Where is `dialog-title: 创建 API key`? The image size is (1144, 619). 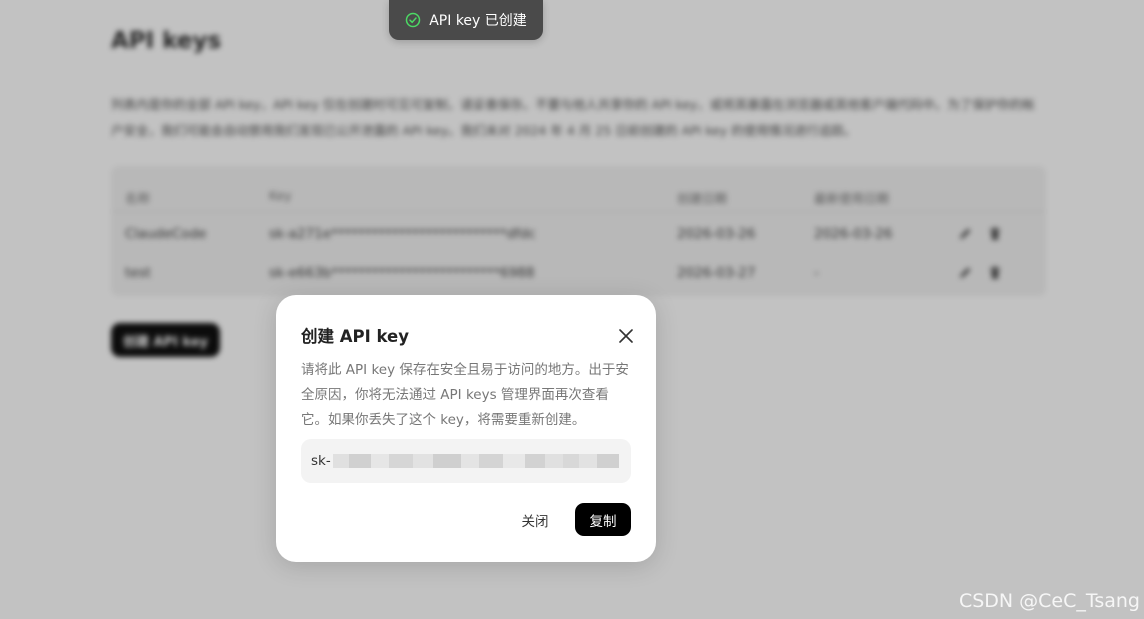 dialog-title: 创建 API key is located at coordinates (355, 336).